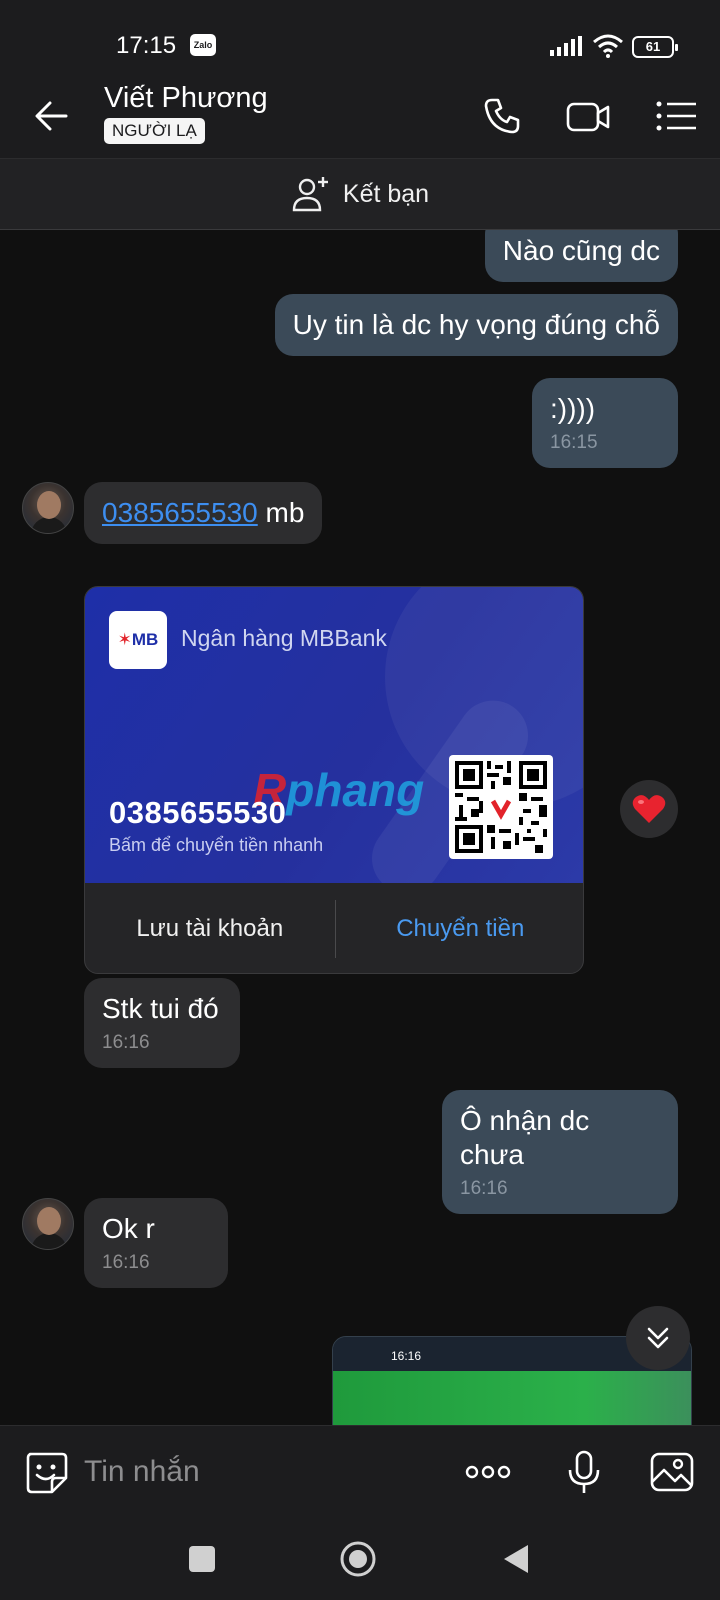  Describe the element at coordinates (512, 1398) in the screenshot. I see `thumbnail-content` at that location.